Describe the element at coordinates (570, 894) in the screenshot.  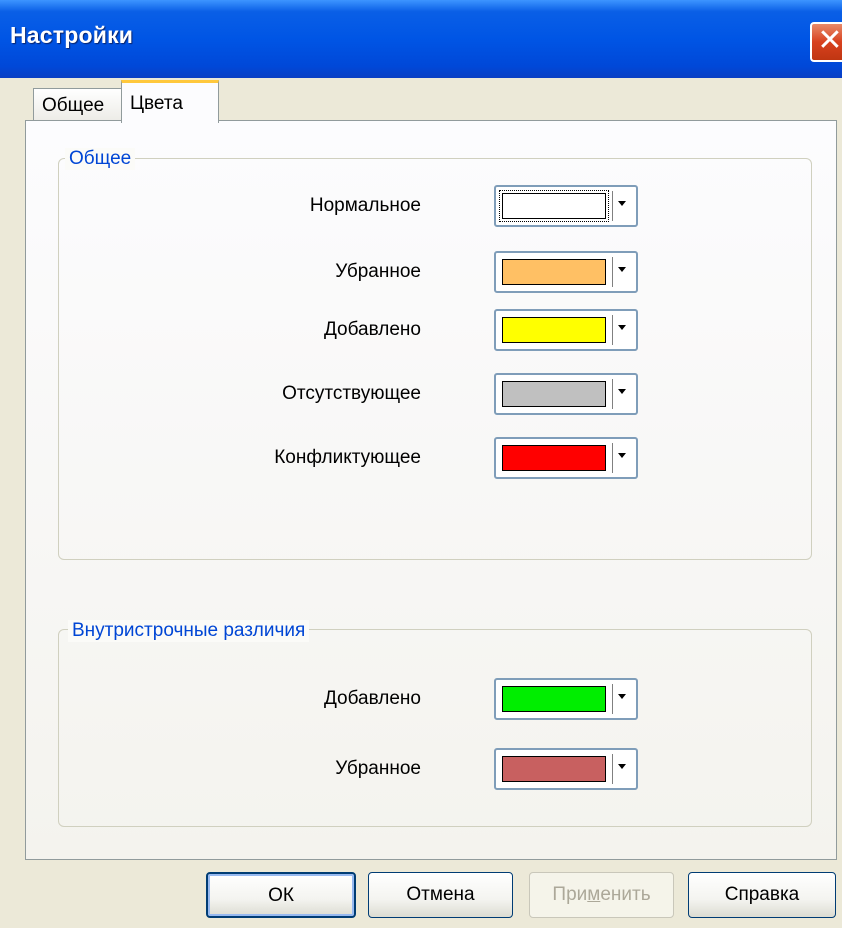
I see `apply-label-prefix: При` at that location.